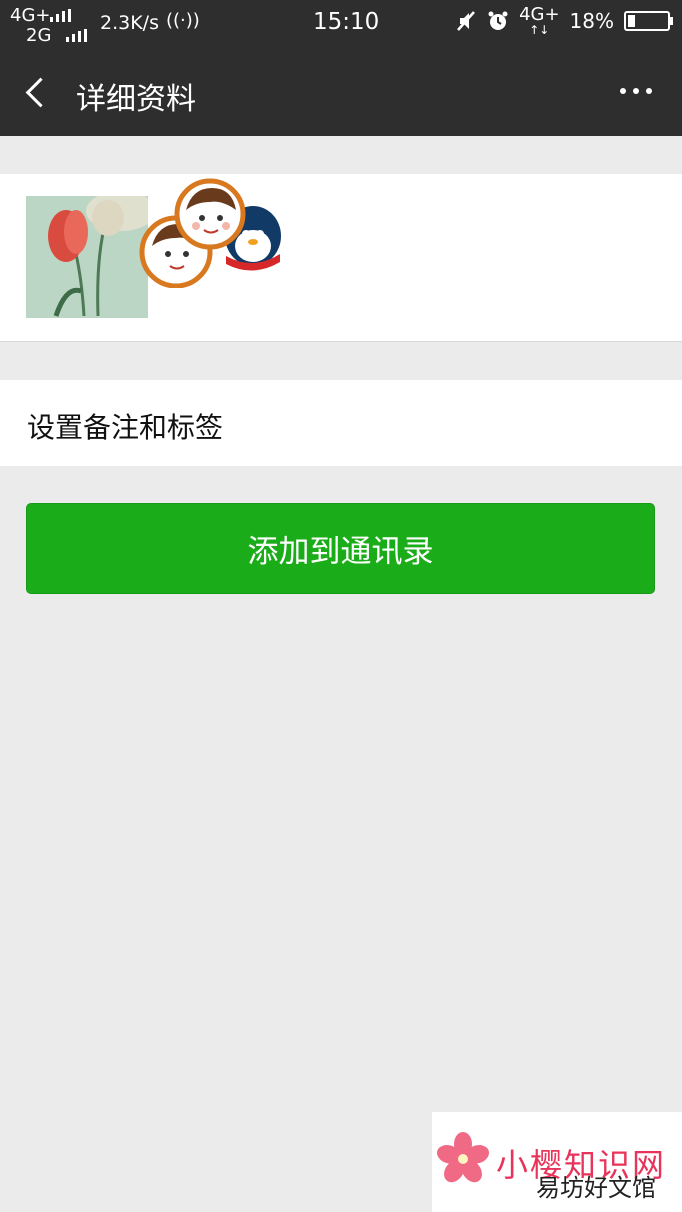  What do you see at coordinates (210, 233) in the screenshot?
I see `kids-penguin-badge-icon` at bounding box center [210, 233].